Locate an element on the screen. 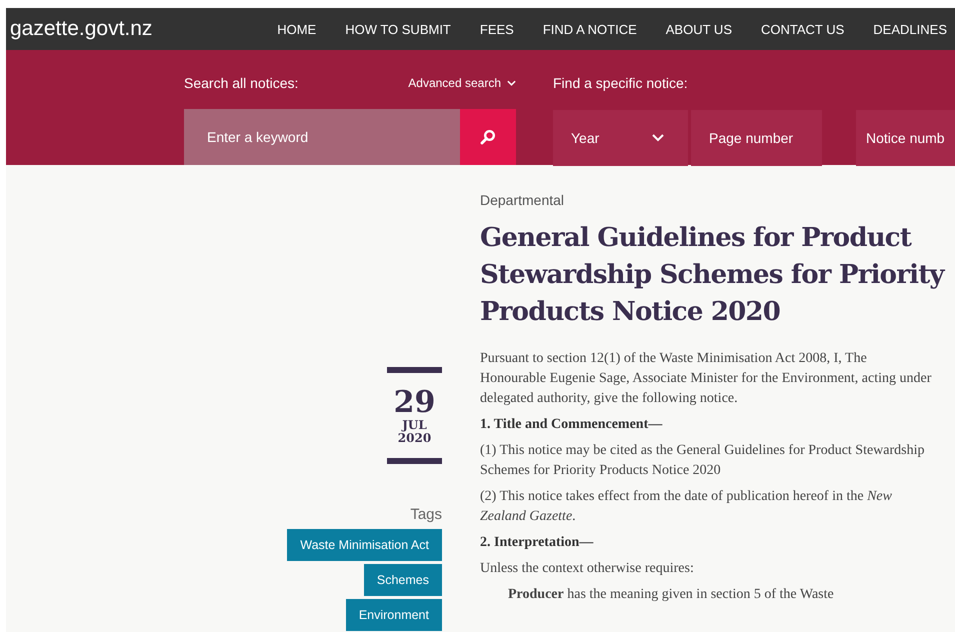  find-notice-label: Find a specific notice: is located at coordinates (620, 83).